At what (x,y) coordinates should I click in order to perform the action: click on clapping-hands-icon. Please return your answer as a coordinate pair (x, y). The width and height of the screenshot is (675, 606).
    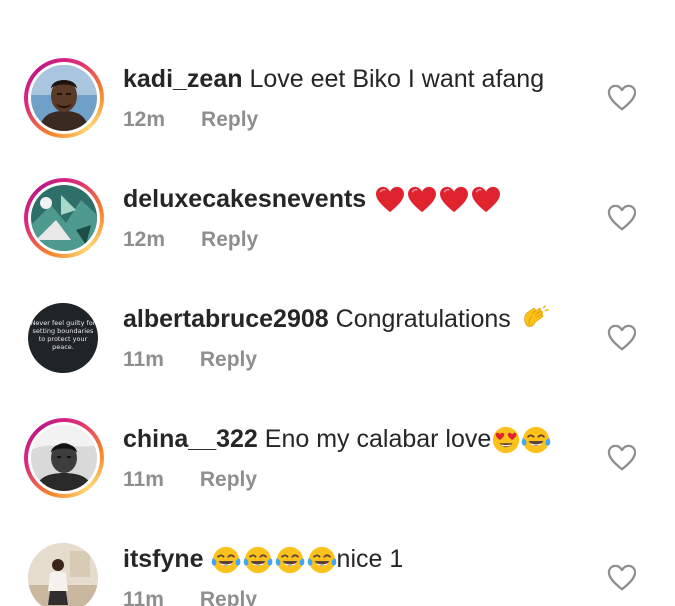
    Looking at the image, I should click on (535, 320).